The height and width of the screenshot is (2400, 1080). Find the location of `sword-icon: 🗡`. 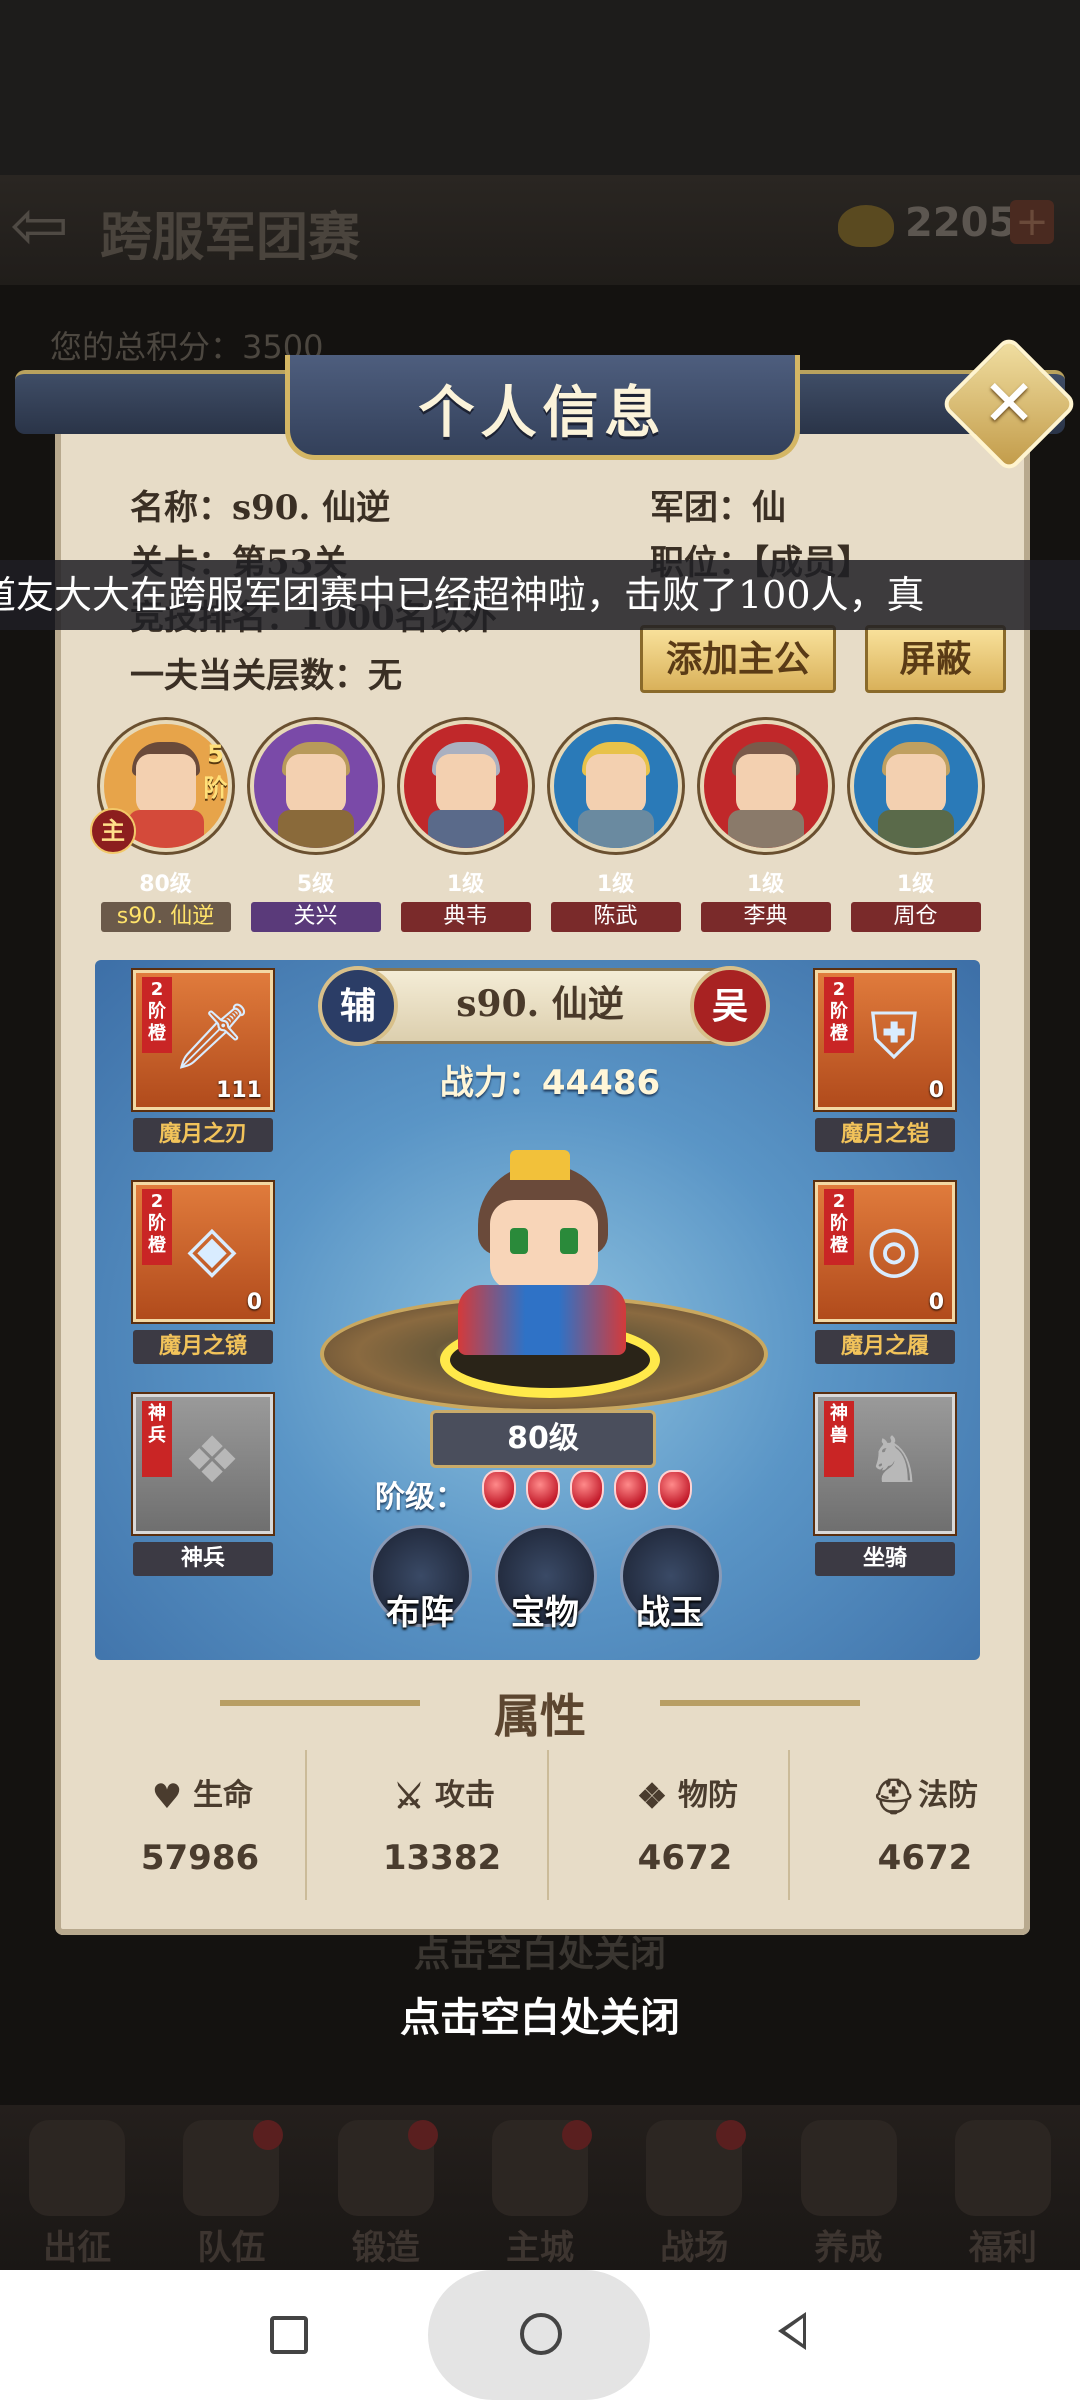

sword-icon: 🗡 is located at coordinates (213, 1037).